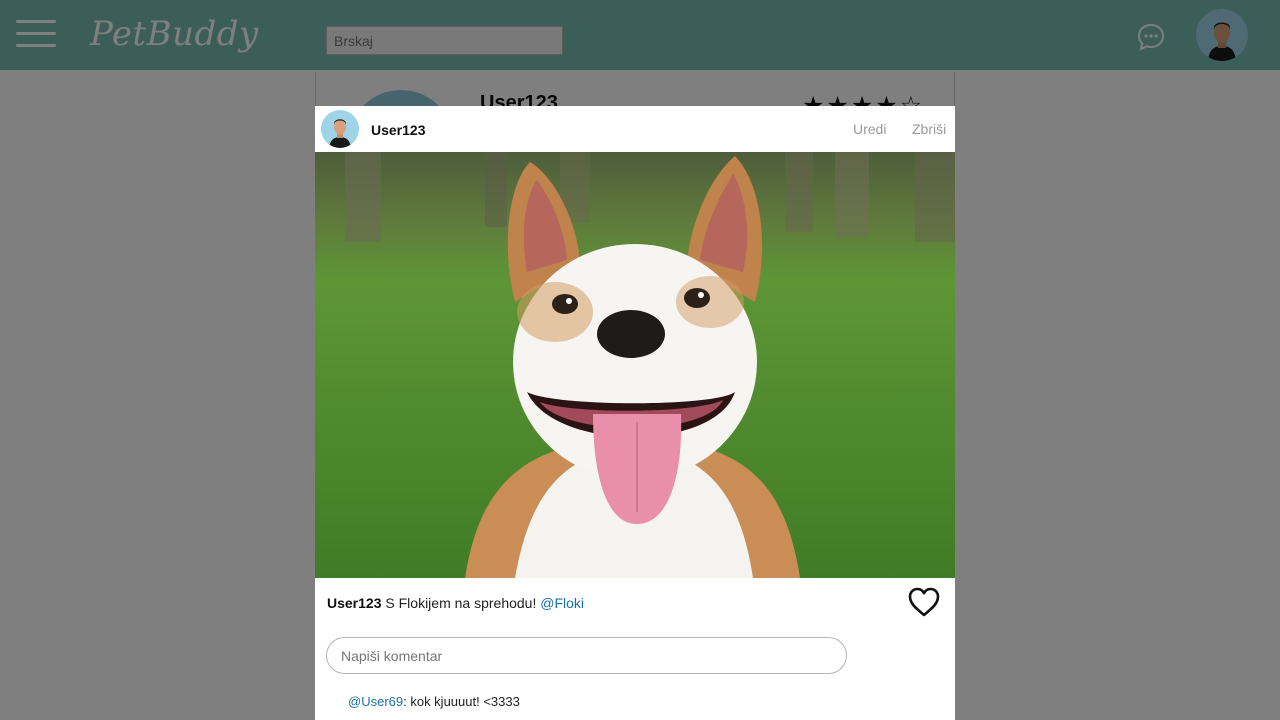  I want to click on post-author-avatar, so click(340, 129).